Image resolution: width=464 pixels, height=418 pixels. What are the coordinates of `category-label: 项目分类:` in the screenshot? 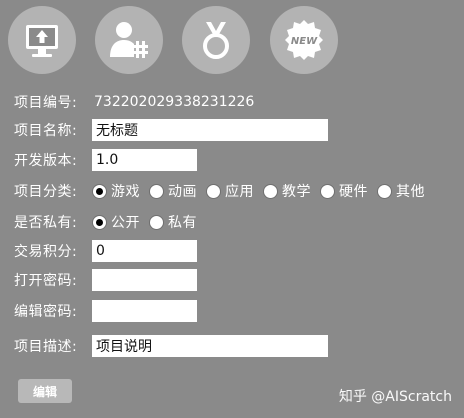 It's located at (46, 192).